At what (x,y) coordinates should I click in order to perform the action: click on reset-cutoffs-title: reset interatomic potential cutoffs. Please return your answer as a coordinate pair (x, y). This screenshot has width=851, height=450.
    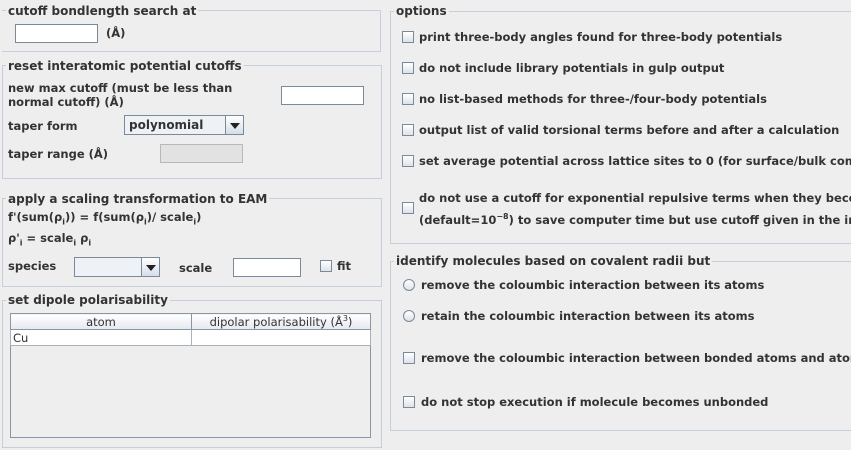
    Looking at the image, I should click on (125, 66).